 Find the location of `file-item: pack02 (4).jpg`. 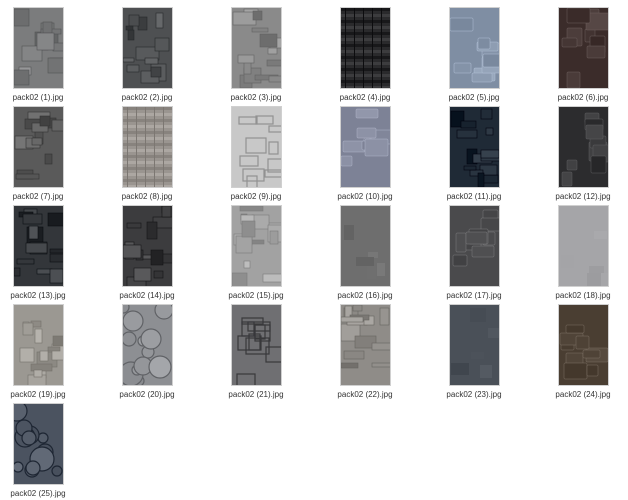

file-item: pack02 (4).jpg is located at coordinates (365, 56).